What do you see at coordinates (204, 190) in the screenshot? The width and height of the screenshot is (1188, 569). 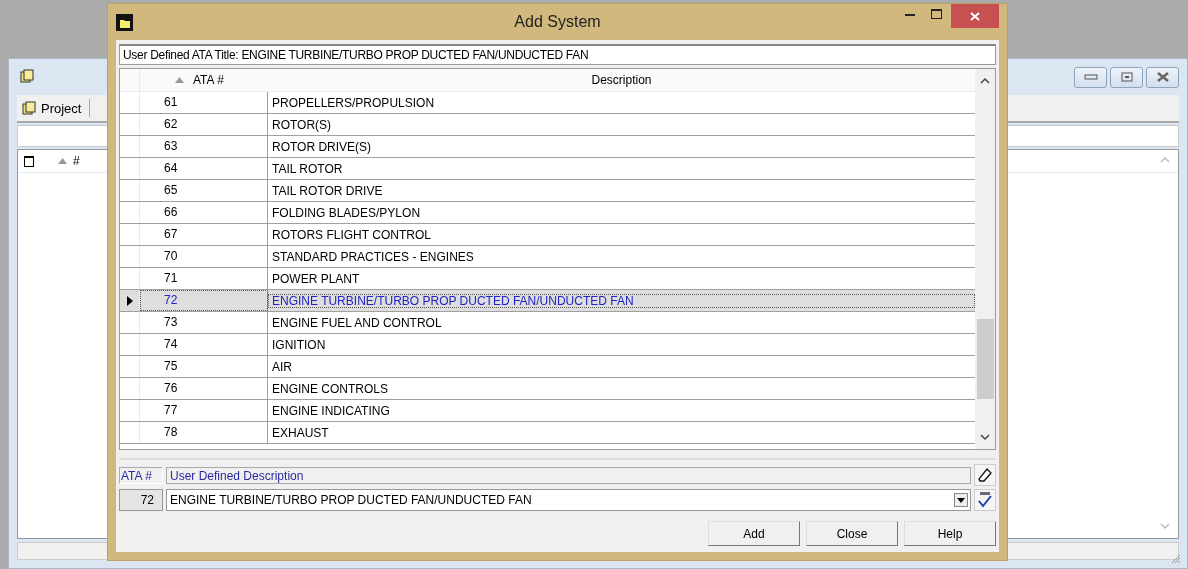 I see `table-cell: 65` at bounding box center [204, 190].